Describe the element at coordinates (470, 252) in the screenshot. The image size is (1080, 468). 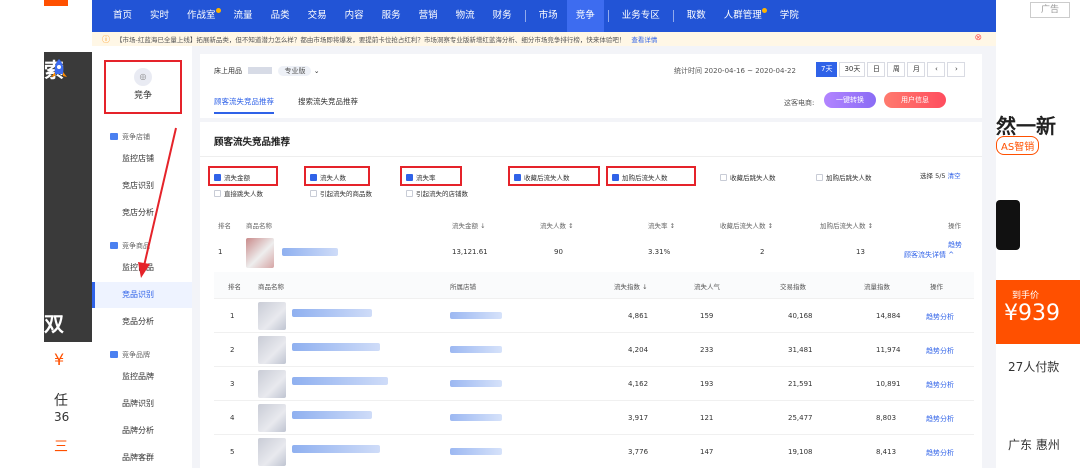
I see `loss-amount-cell: 13,121.61` at that location.